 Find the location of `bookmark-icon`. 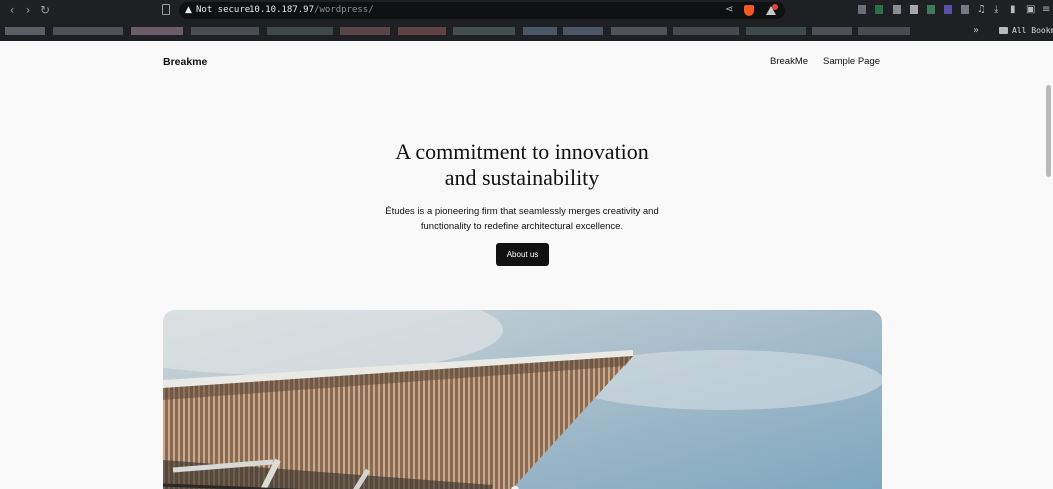

bookmark-icon is located at coordinates (166, 9).